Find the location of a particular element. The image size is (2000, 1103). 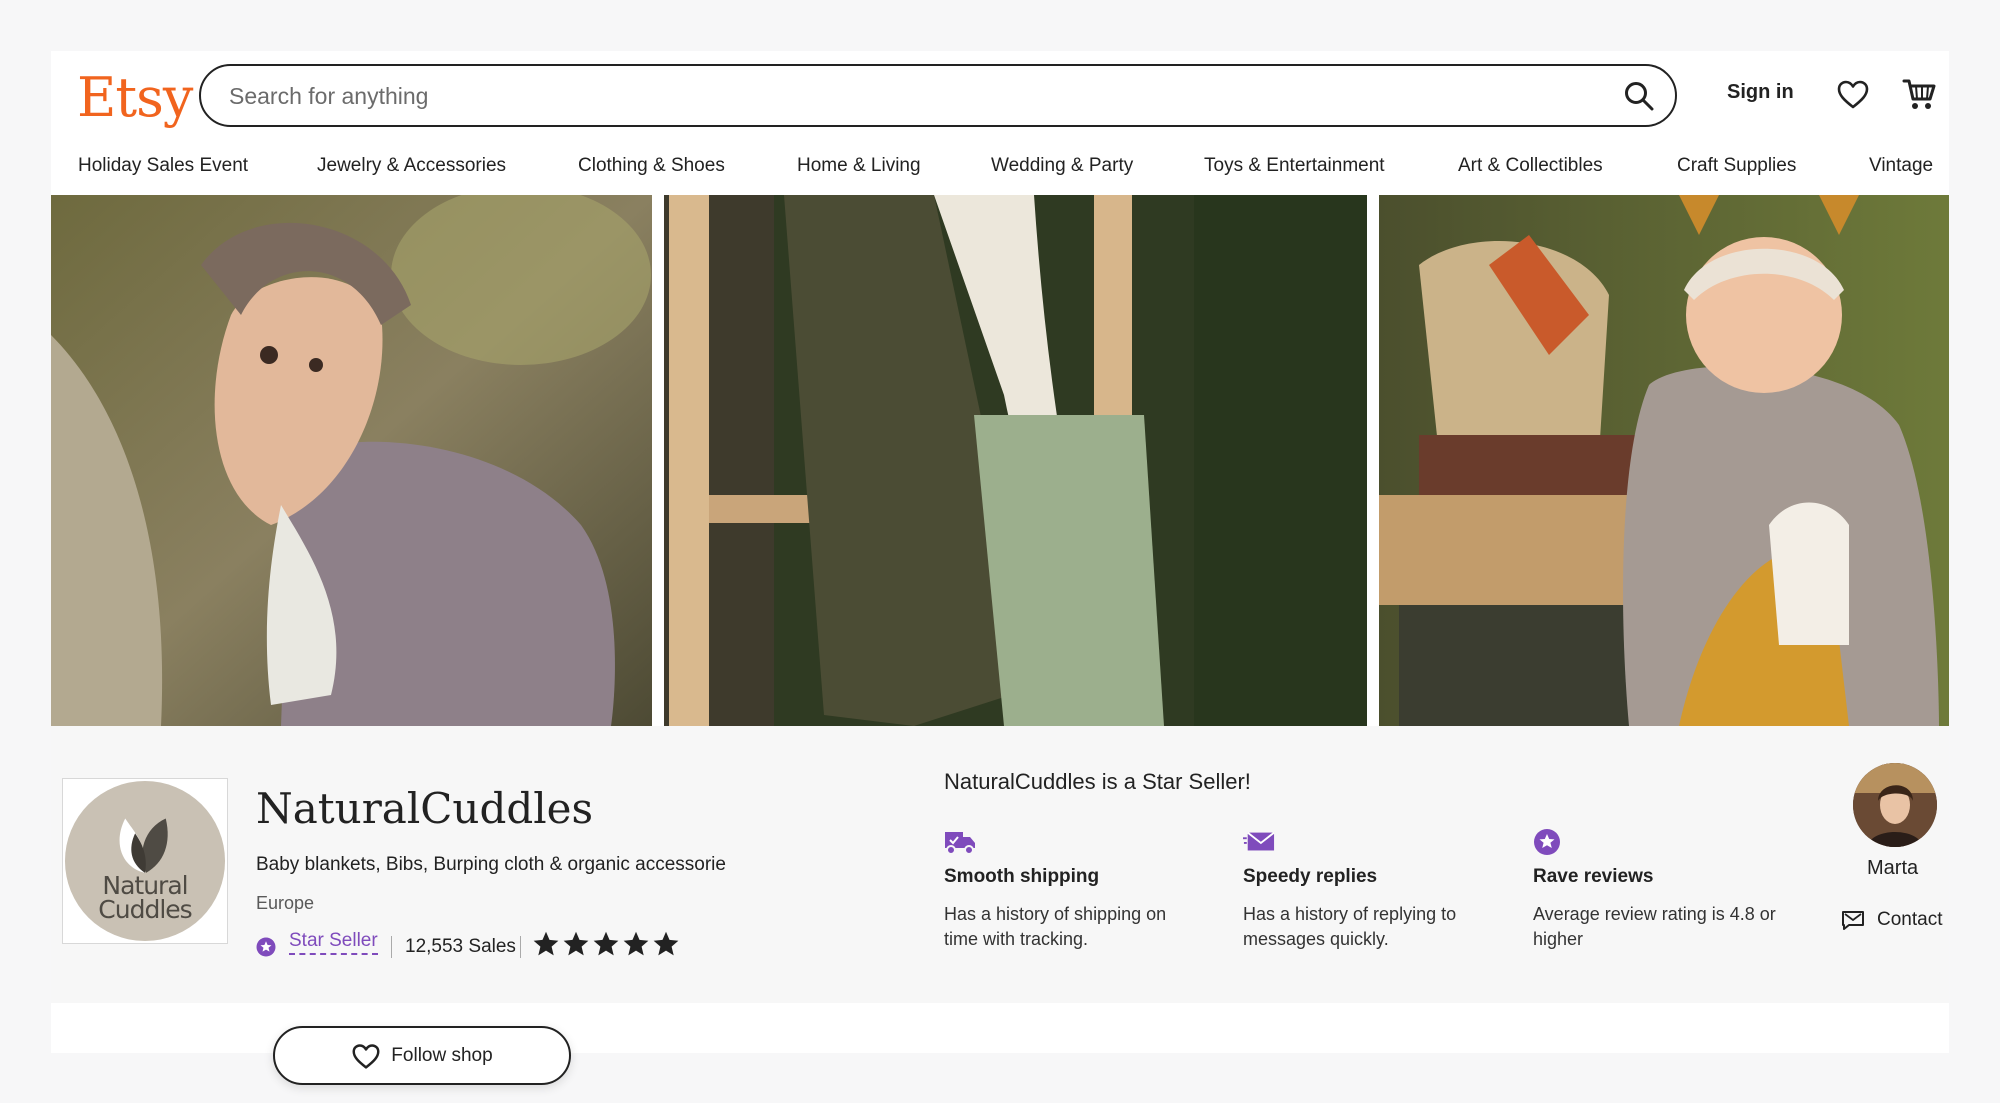

star-seller-link: Star Seller is located at coordinates (333, 942).